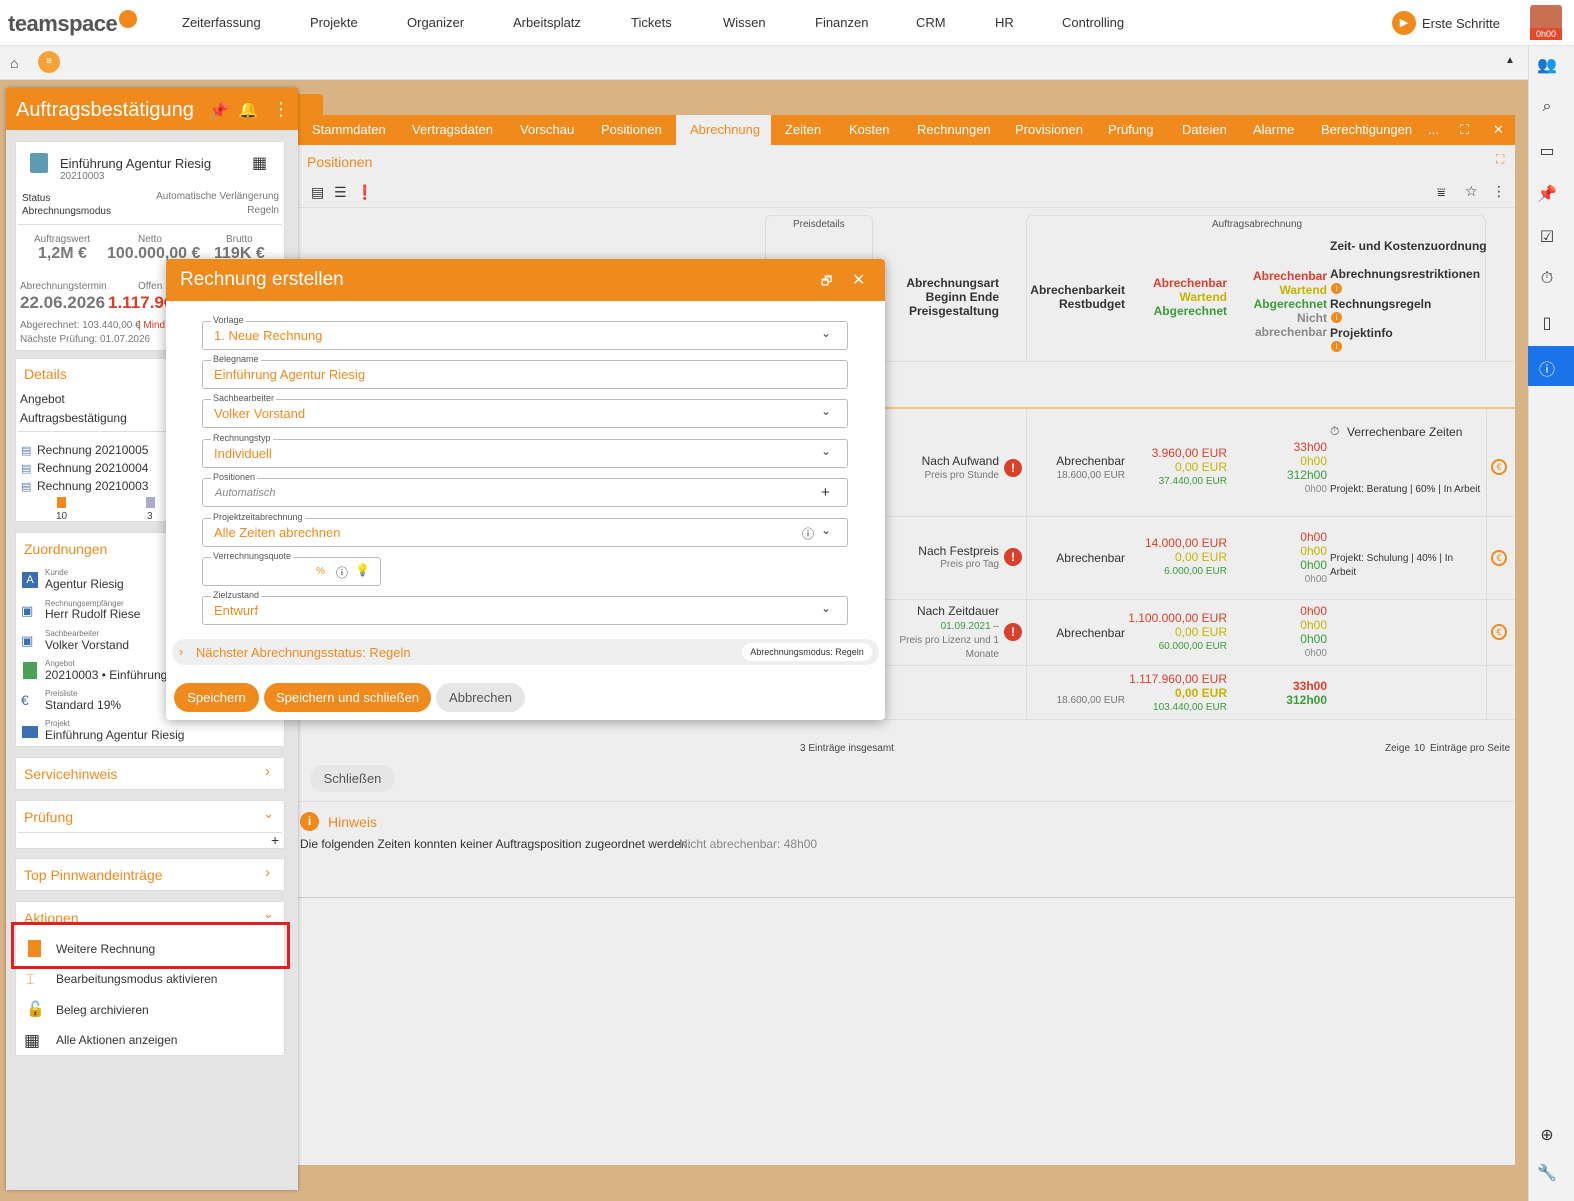 The image size is (1574, 1201). Describe the element at coordinates (1461, 23) in the screenshot. I see `erste-schritte-link: Erste Schritte` at that location.